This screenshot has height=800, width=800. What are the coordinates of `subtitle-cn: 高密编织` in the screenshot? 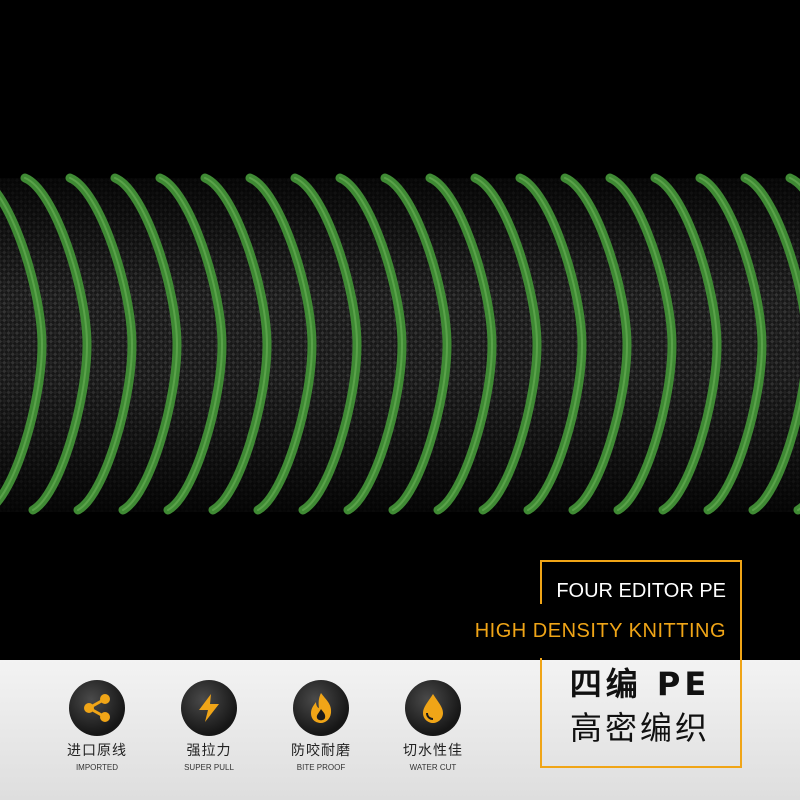 It's located at (639, 728).